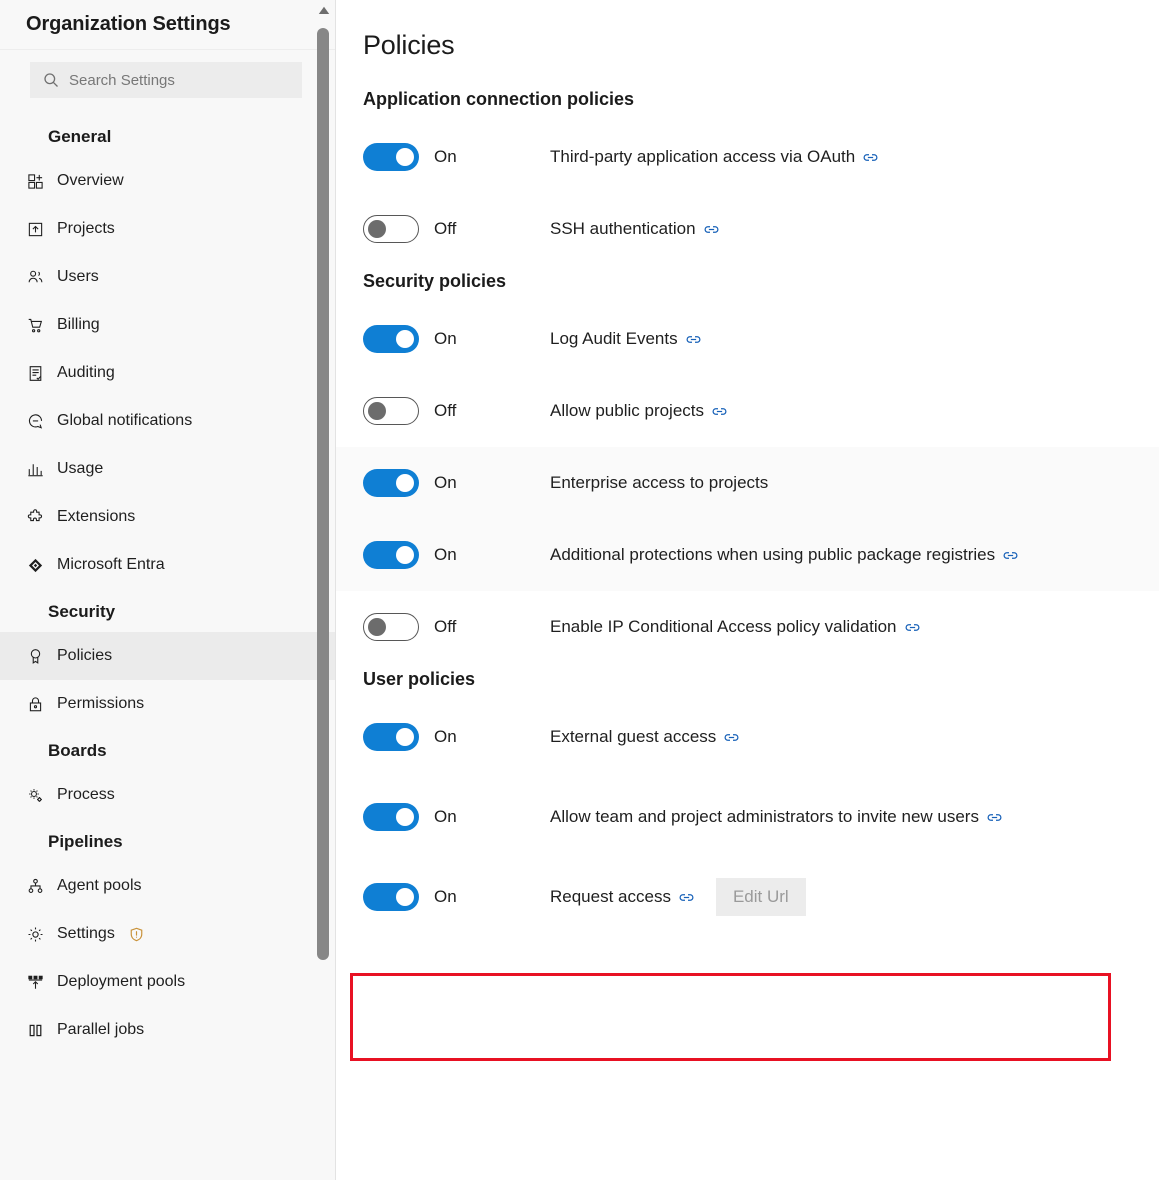 This screenshot has height=1180, width=1159. What do you see at coordinates (730, 1017) in the screenshot?
I see `annotation-highlight-box` at bounding box center [730, 1017].